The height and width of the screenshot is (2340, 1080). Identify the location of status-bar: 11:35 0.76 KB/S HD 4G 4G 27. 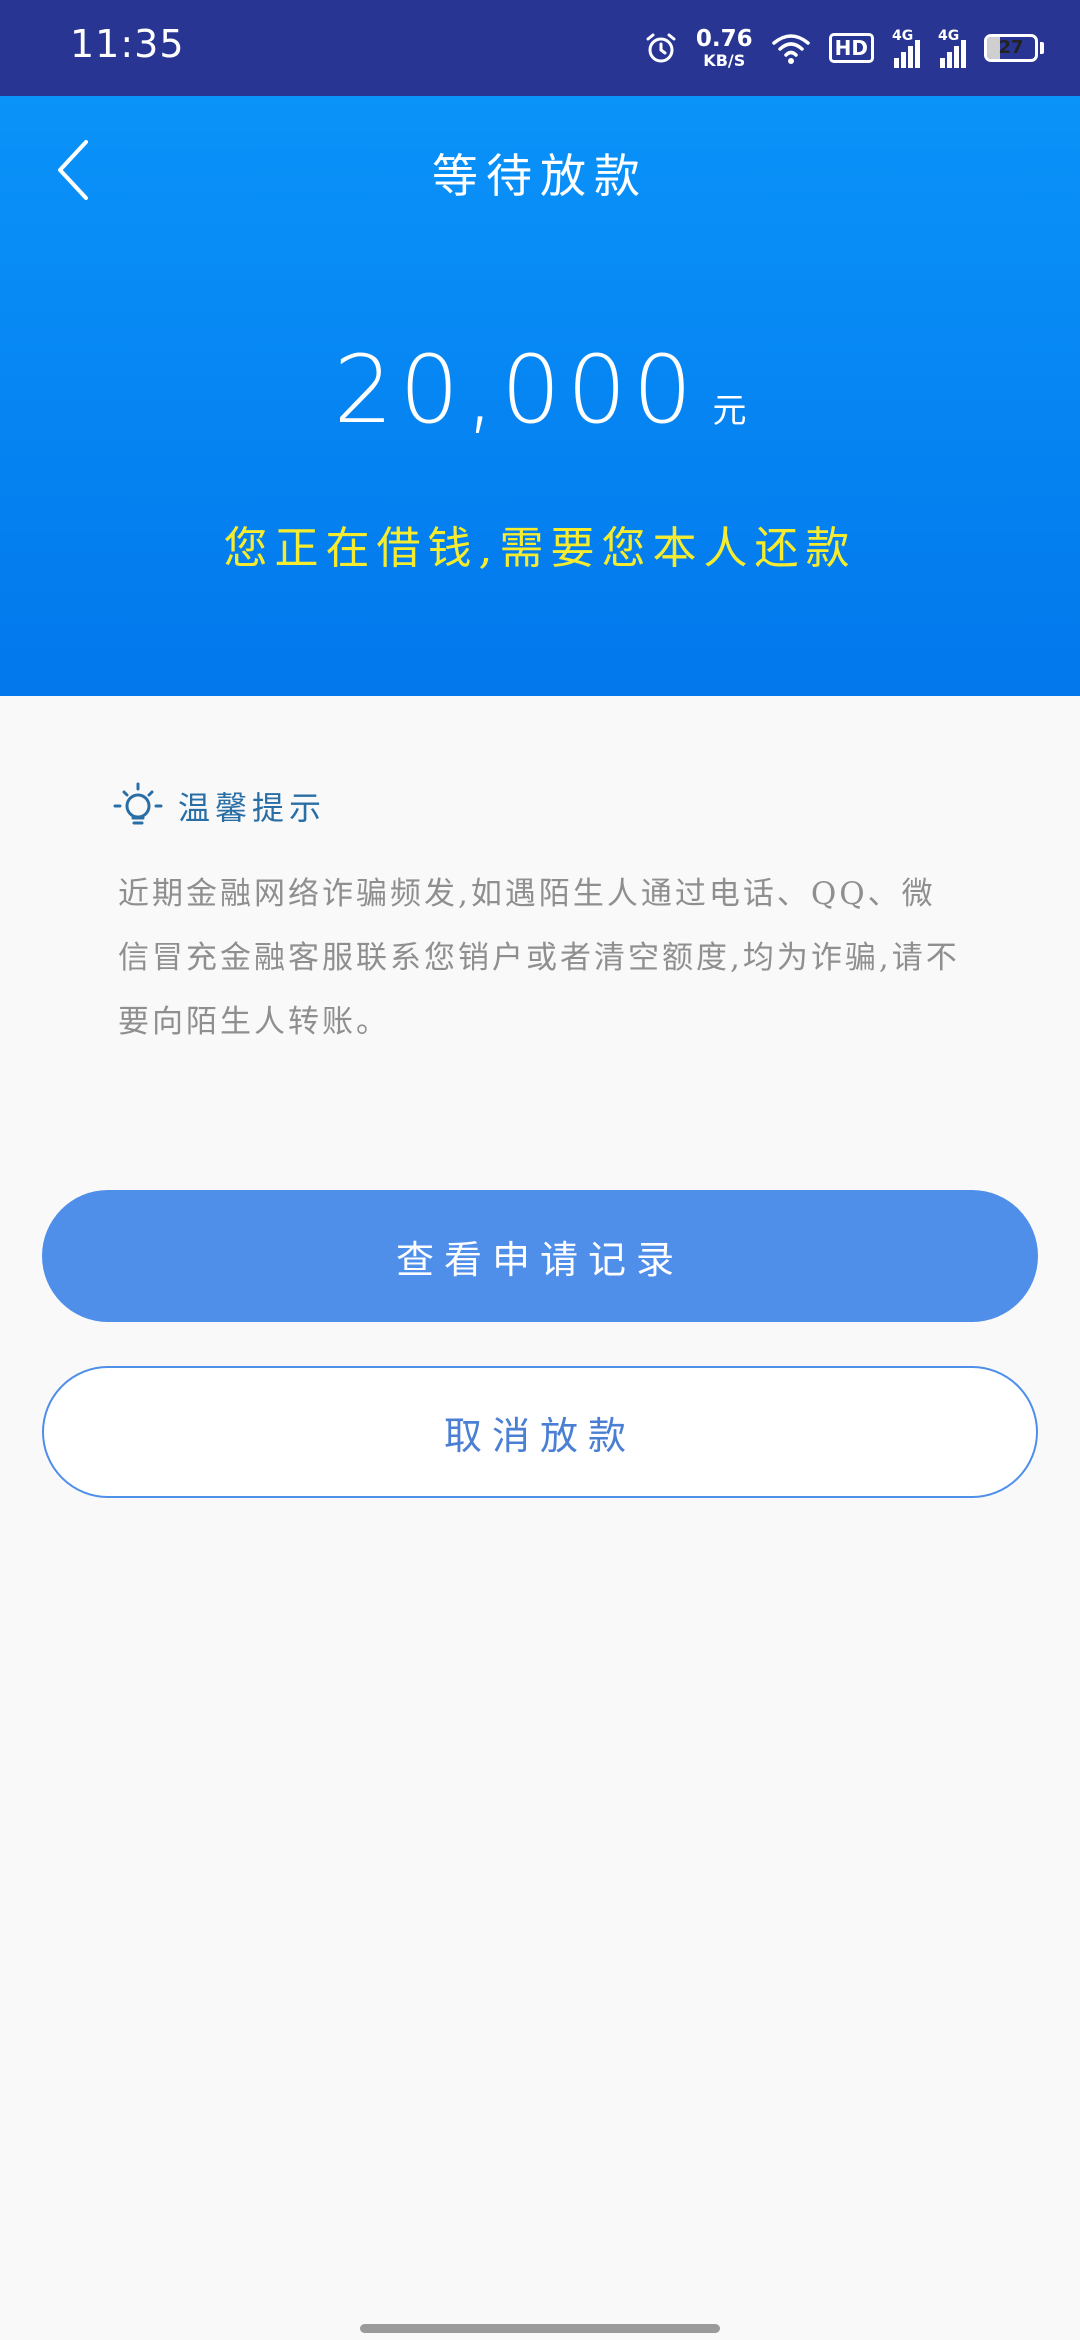
(540, 48).